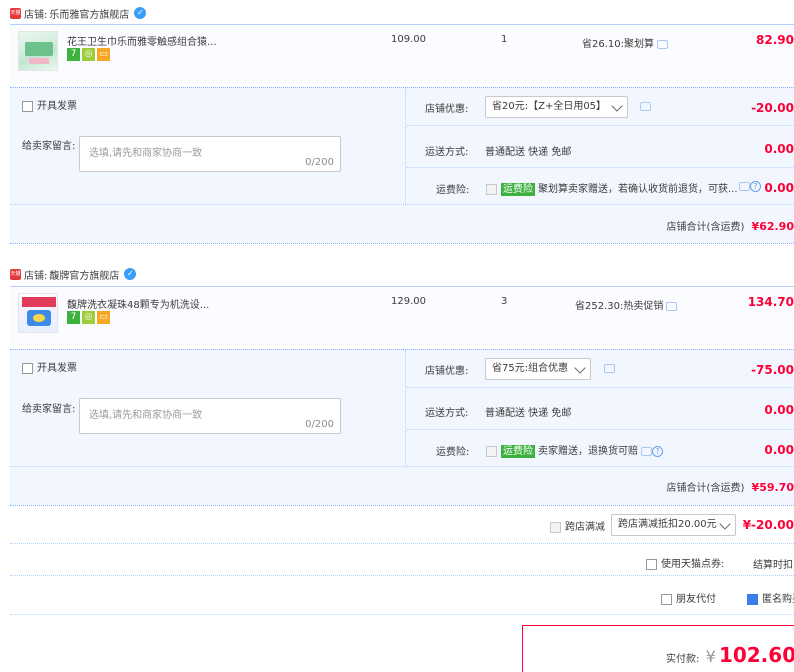 Image resolution: width=794 pixels, height=672 pixels. What do you see at coordinates (89, 13) in the screenshot?
I see `store-name-link: 乐而雅官方旗舰店` at bounding box center [89, 13].